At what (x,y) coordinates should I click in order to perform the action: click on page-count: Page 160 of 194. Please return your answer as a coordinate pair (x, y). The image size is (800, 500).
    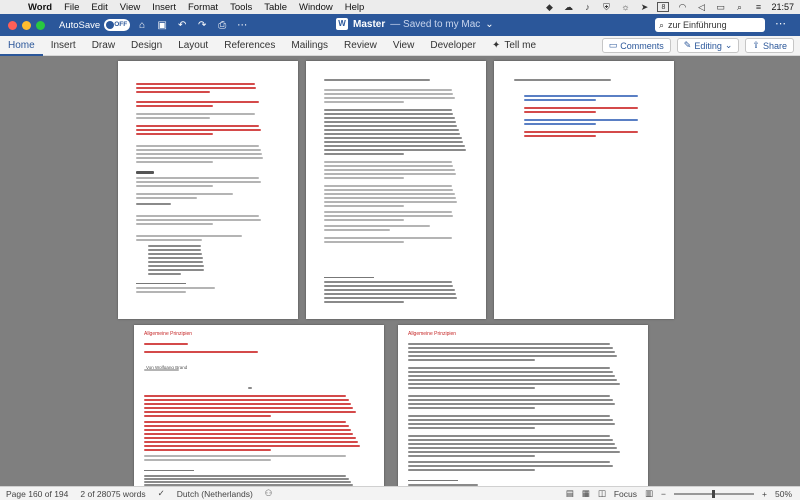
    Looking at the image, I should click on (37, 494).